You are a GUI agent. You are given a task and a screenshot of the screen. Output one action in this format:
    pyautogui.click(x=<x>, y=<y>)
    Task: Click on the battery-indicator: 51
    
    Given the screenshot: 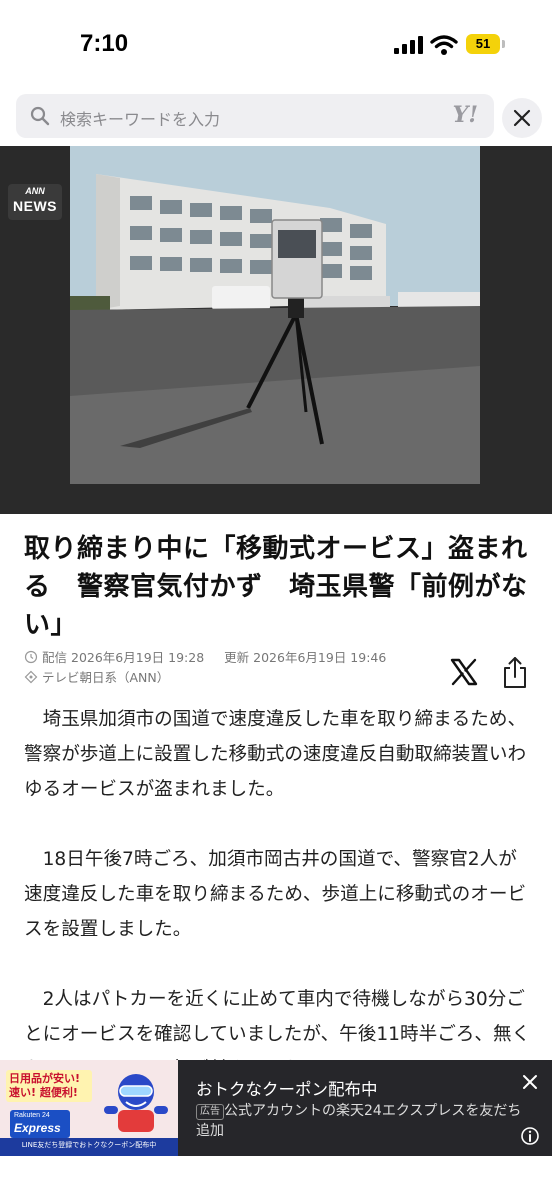 What is the action you would take?
    pyautogui.click(x=483, y=44)
    